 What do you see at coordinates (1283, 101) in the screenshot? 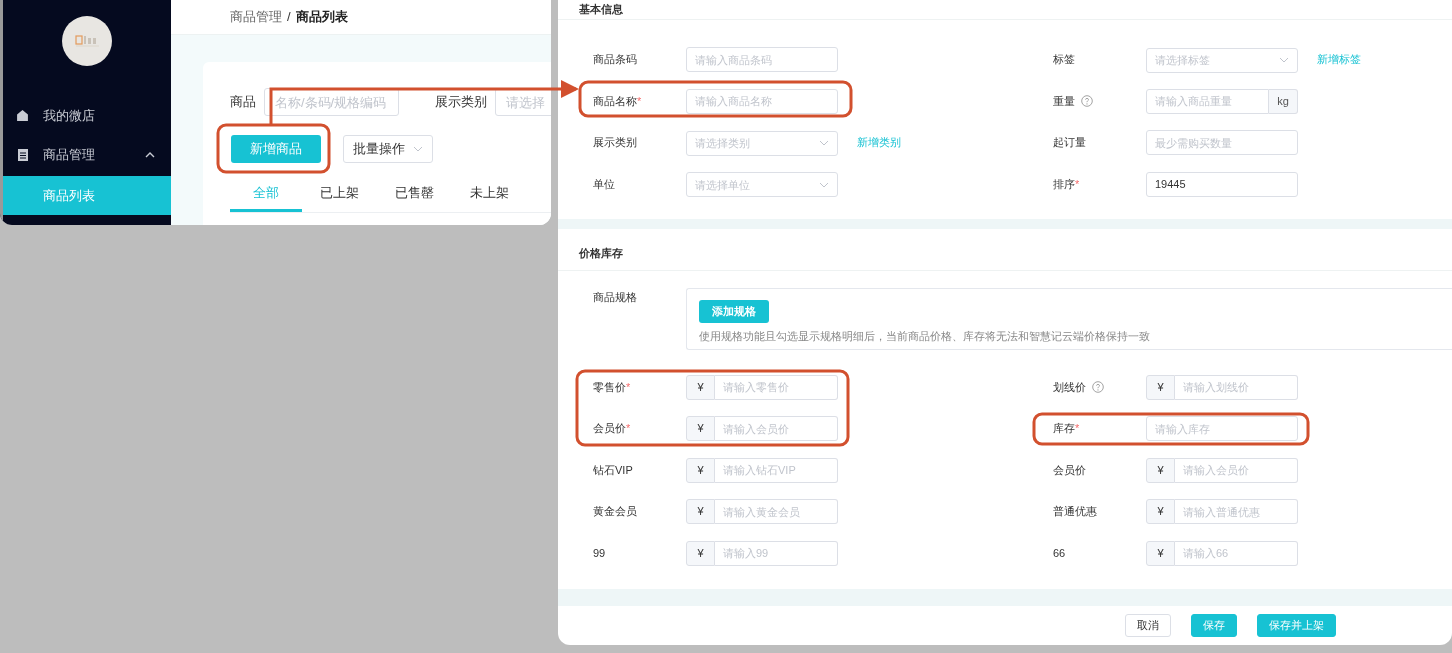
I see `unit-label: kg` at bounding box center [1283, 101].